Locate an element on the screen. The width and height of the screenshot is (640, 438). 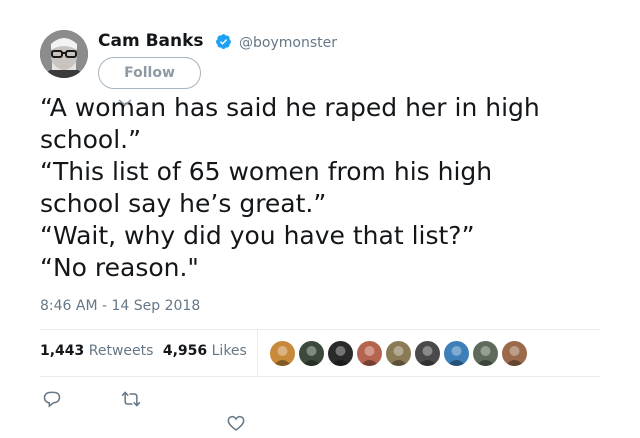
cursor-mark-icon is located at coordinates (125, 102).